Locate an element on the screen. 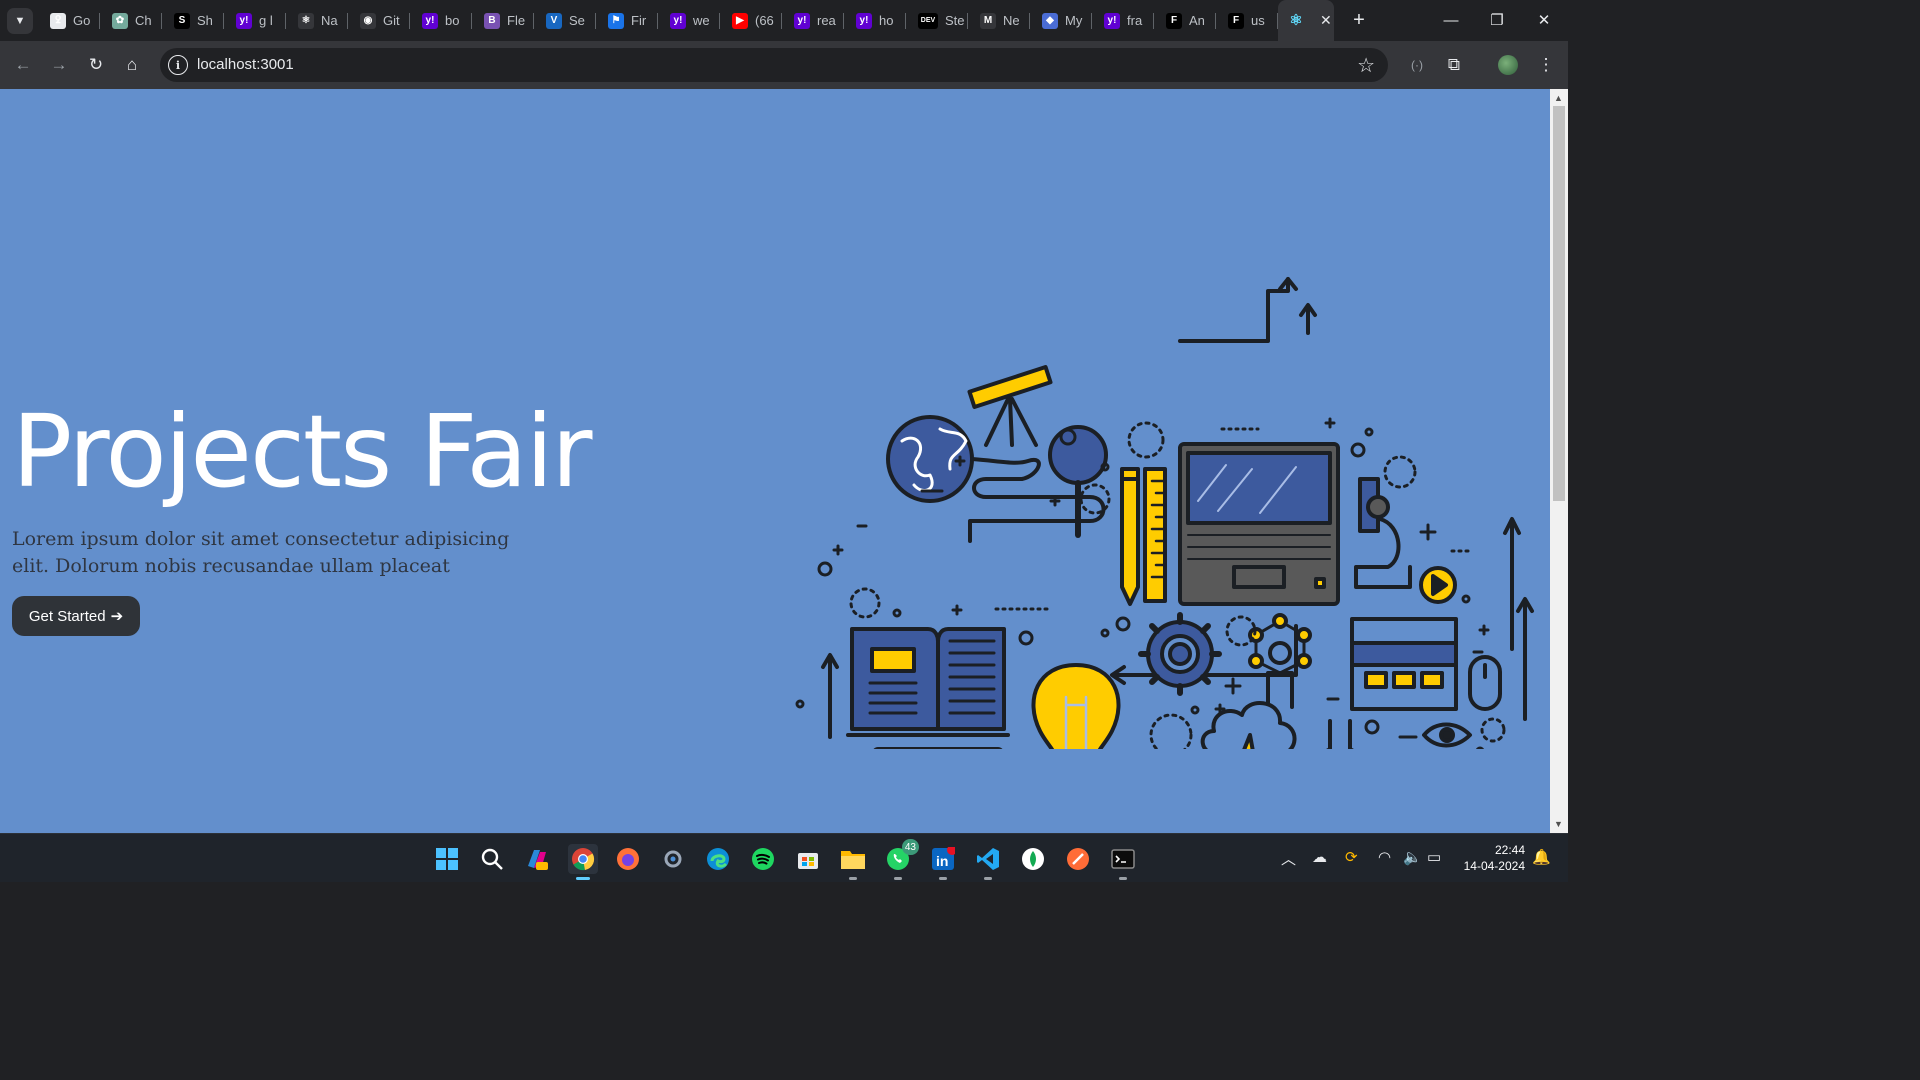 This screenshot has width=1920, height=1080. firefox-icon is located at coordinates (628, 859).